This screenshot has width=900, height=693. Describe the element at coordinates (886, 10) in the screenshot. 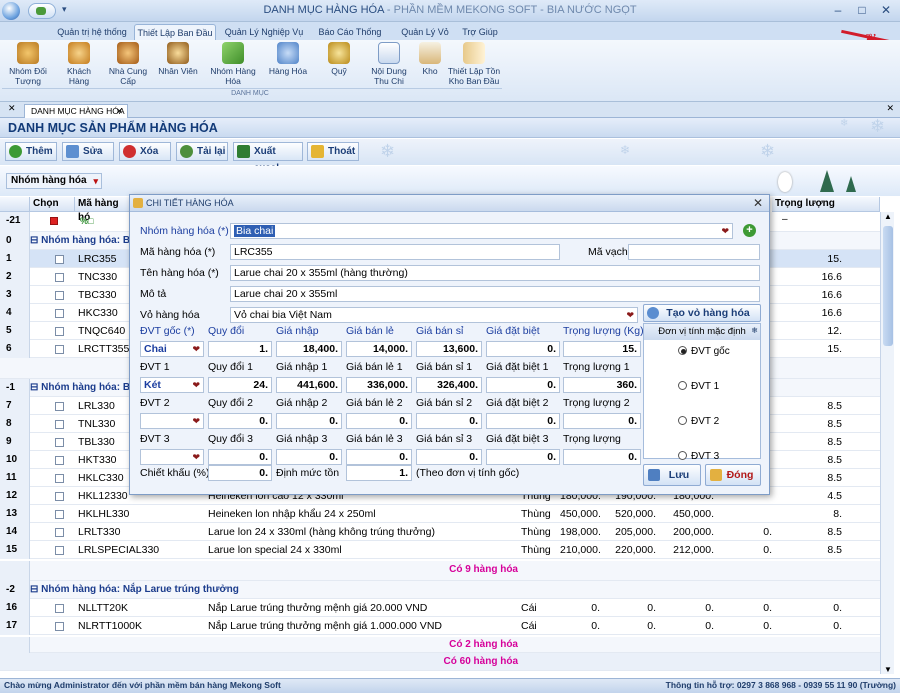

I see `close-window-icon: ✕` at that location.